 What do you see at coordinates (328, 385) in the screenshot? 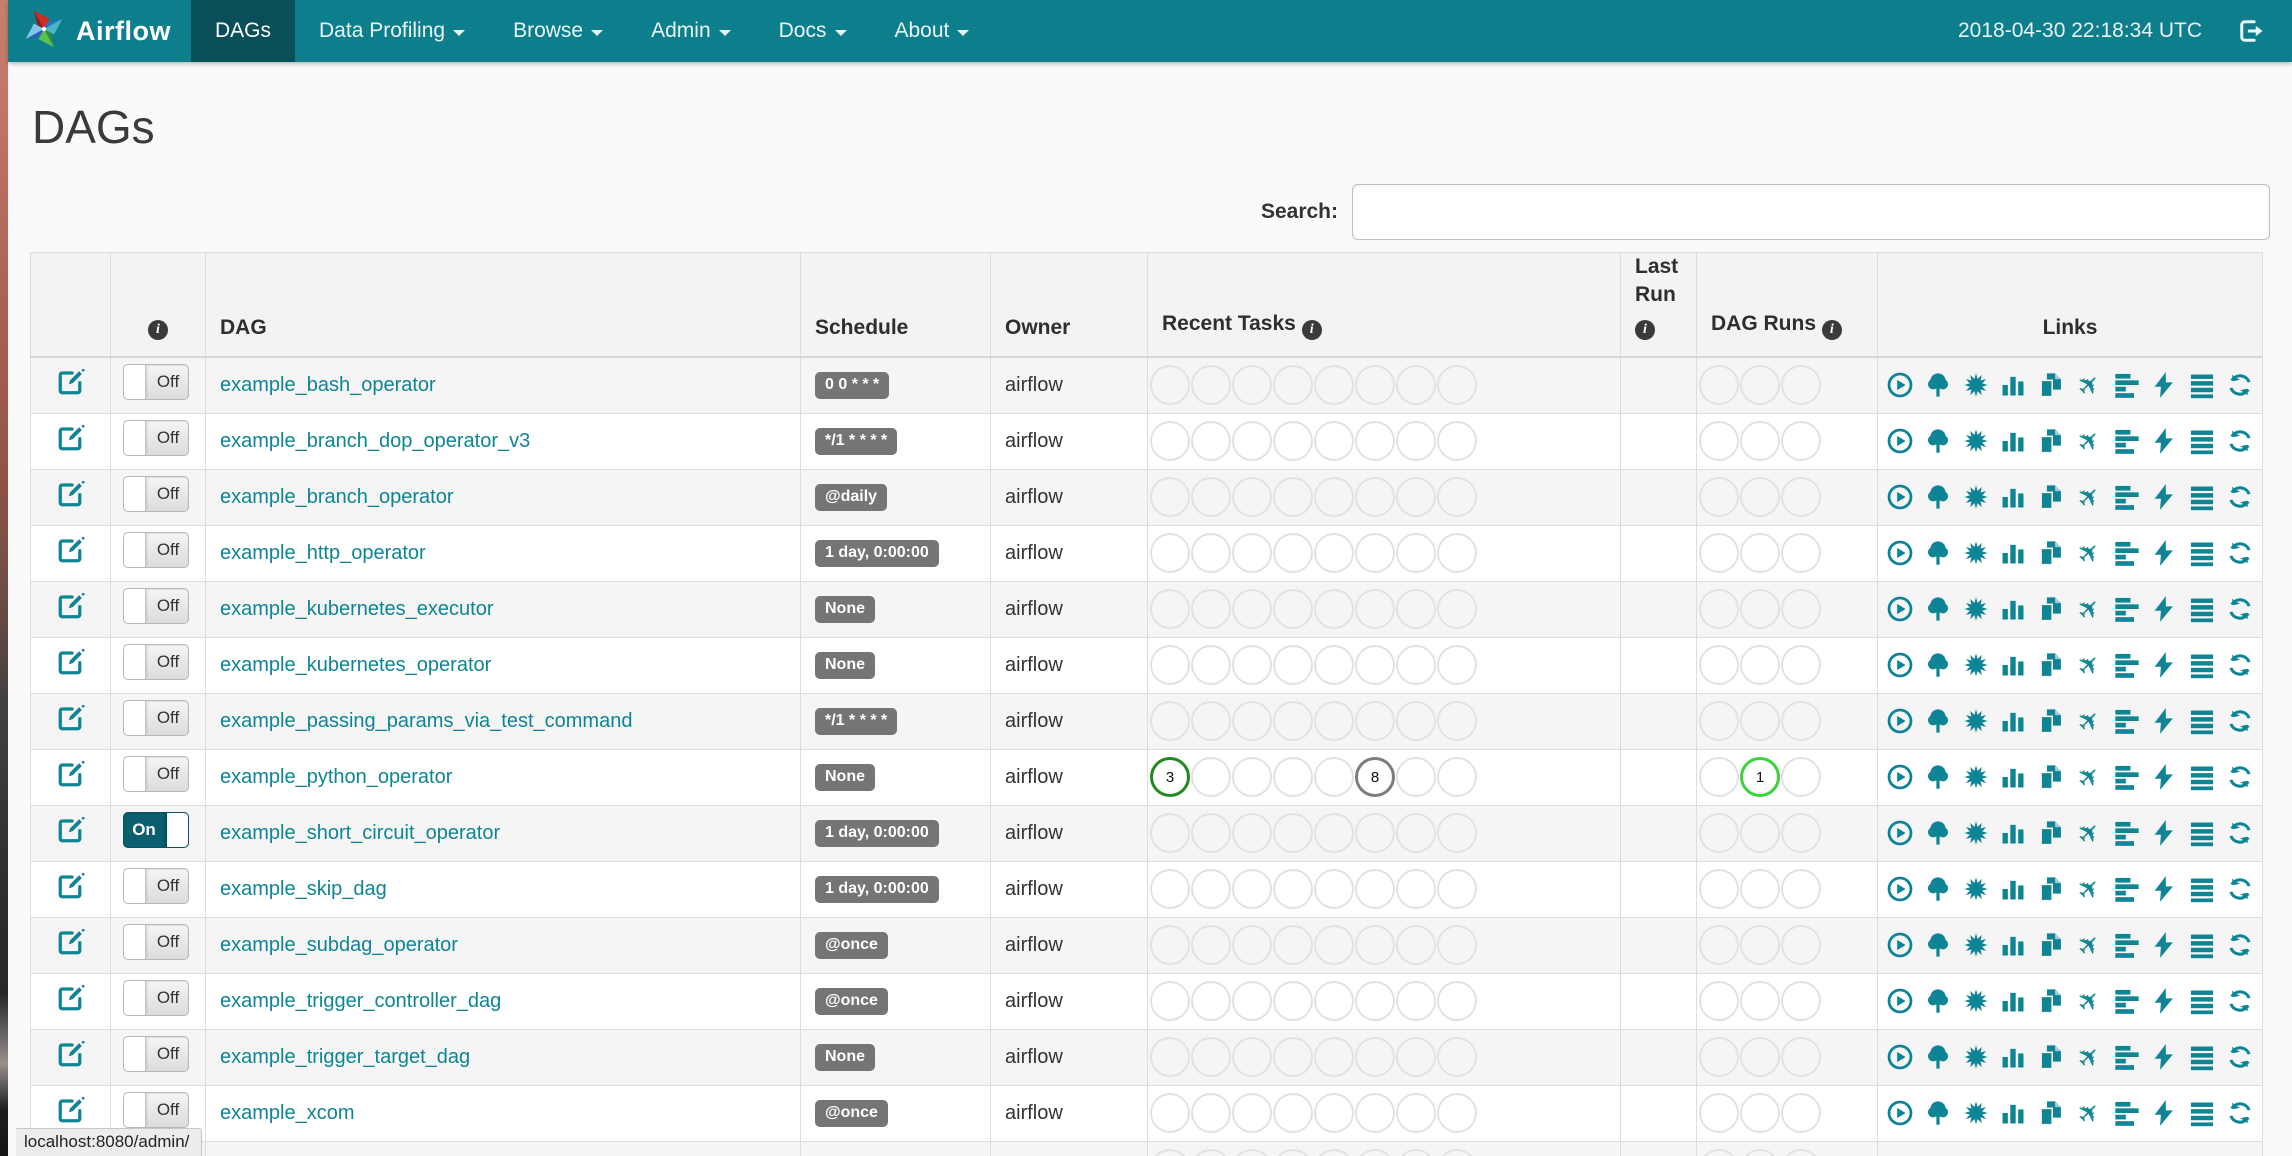
I see `dag-link: example_bash_operator` at bounding box center [328, 385].